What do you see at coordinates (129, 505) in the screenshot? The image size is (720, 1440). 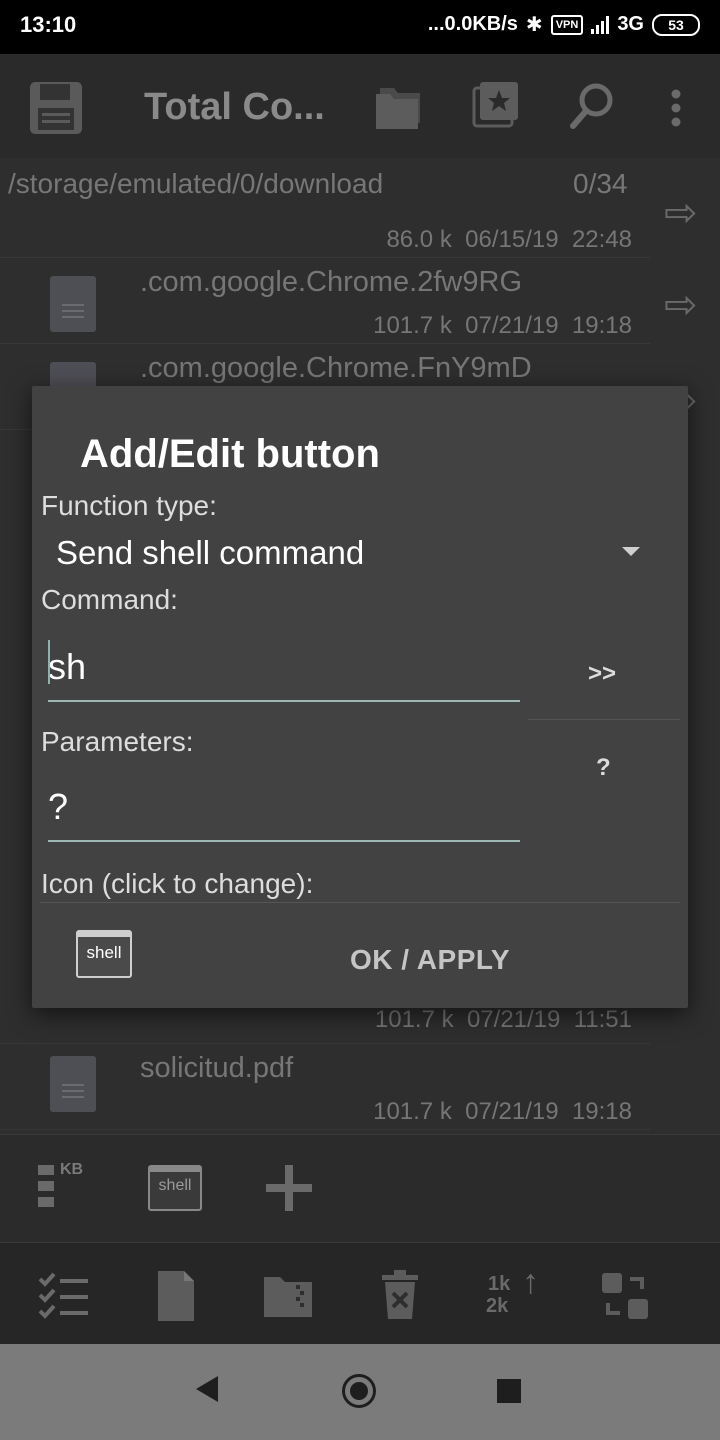 I see `function-type-label: Function type:` at bounding box center [129, 505].